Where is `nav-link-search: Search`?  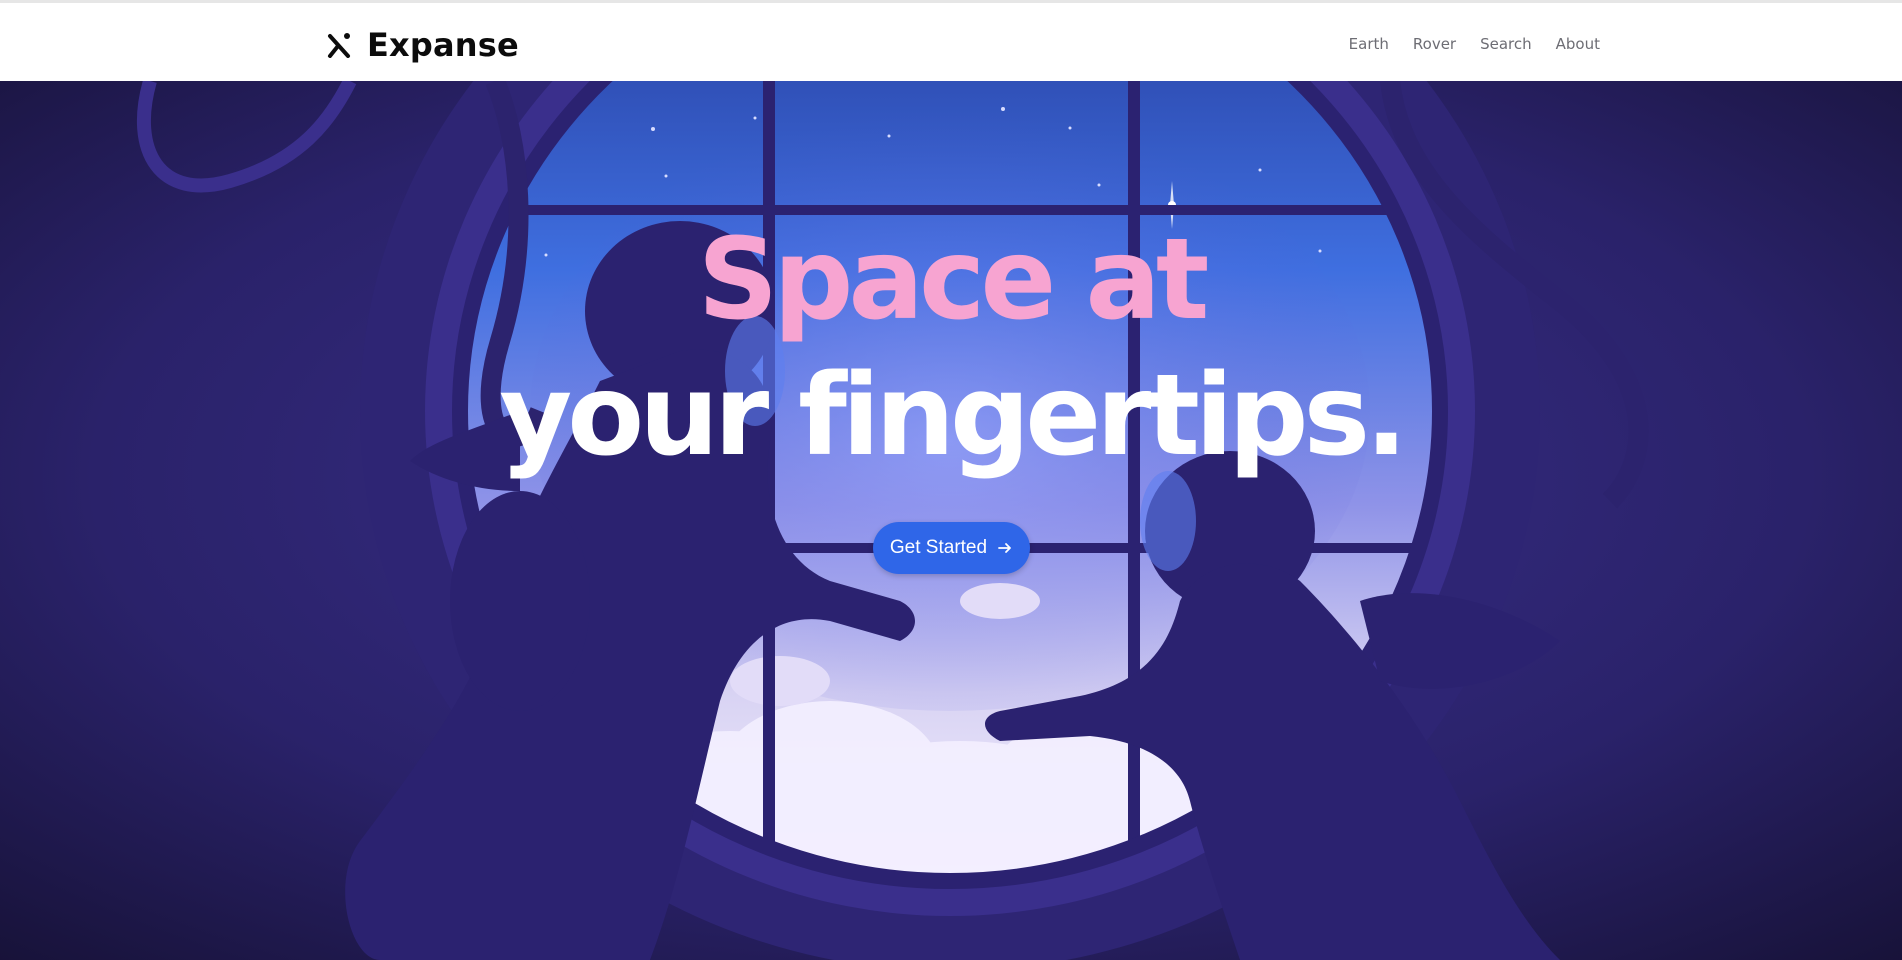
nav-link-search: Search is located at coordinates (1506, 44).